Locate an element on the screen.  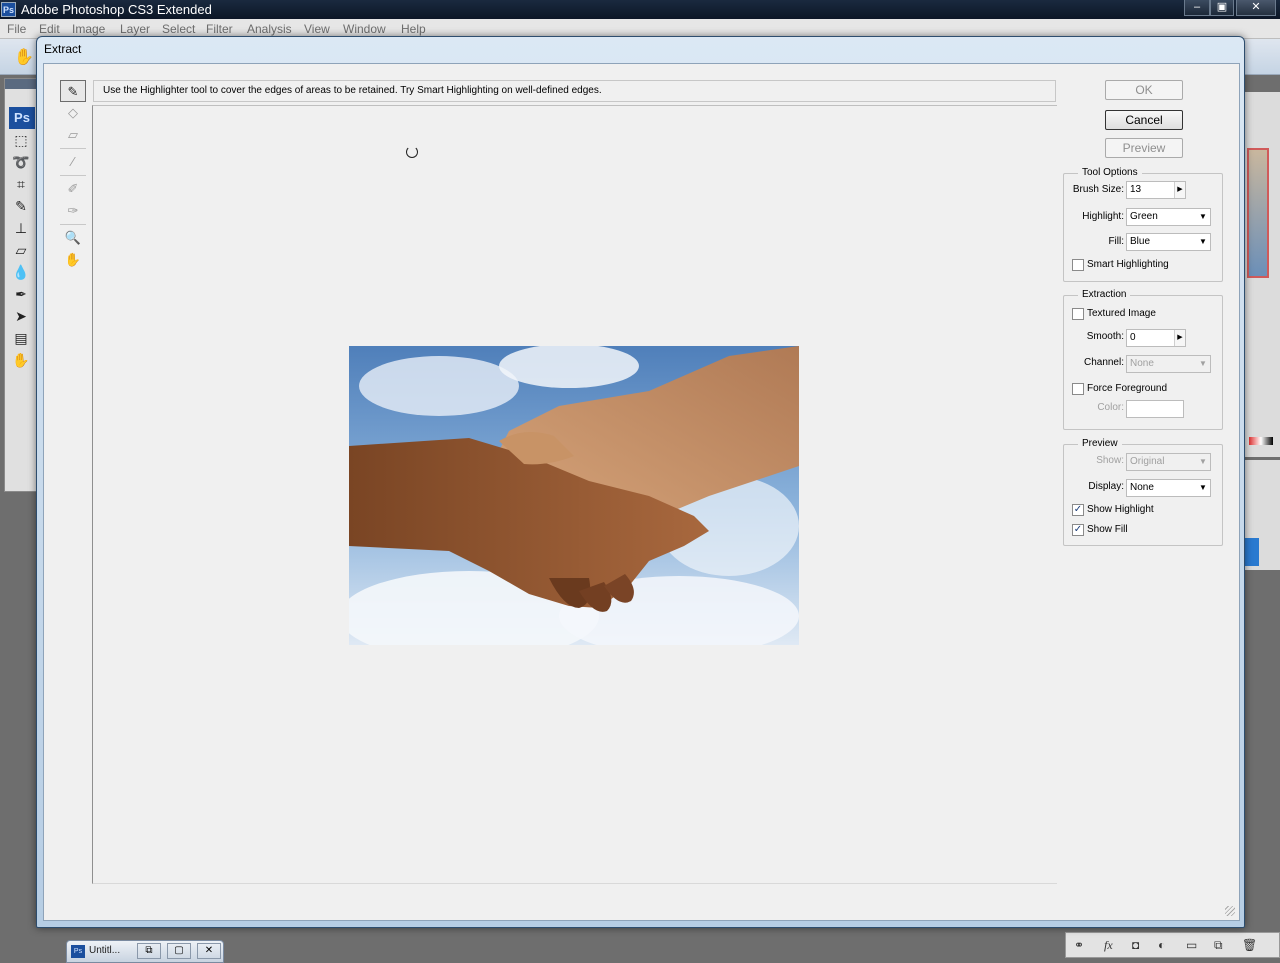
close-app-button: ✕ is located at coordinates (1256, 8).